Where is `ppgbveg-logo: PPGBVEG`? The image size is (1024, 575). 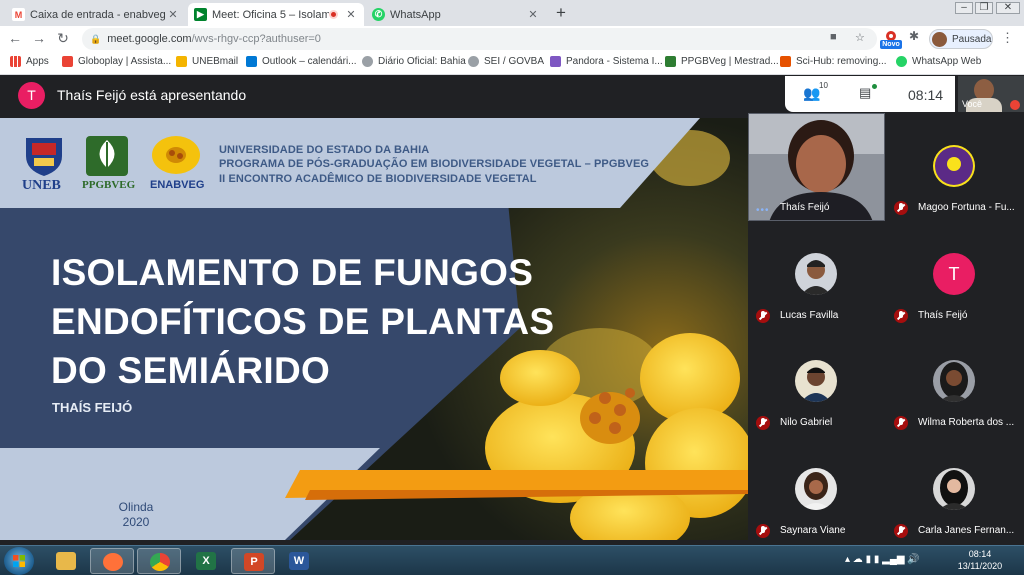
ppgbveg-logo: PPGBVEG is located at coordinates (108, 162).